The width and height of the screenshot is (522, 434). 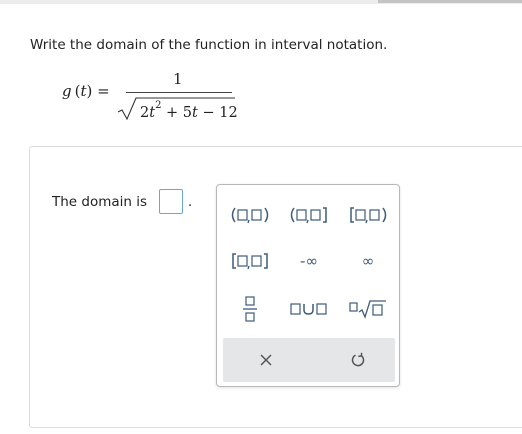 I want to click on nth-root-button, so click(x=368, y=309).